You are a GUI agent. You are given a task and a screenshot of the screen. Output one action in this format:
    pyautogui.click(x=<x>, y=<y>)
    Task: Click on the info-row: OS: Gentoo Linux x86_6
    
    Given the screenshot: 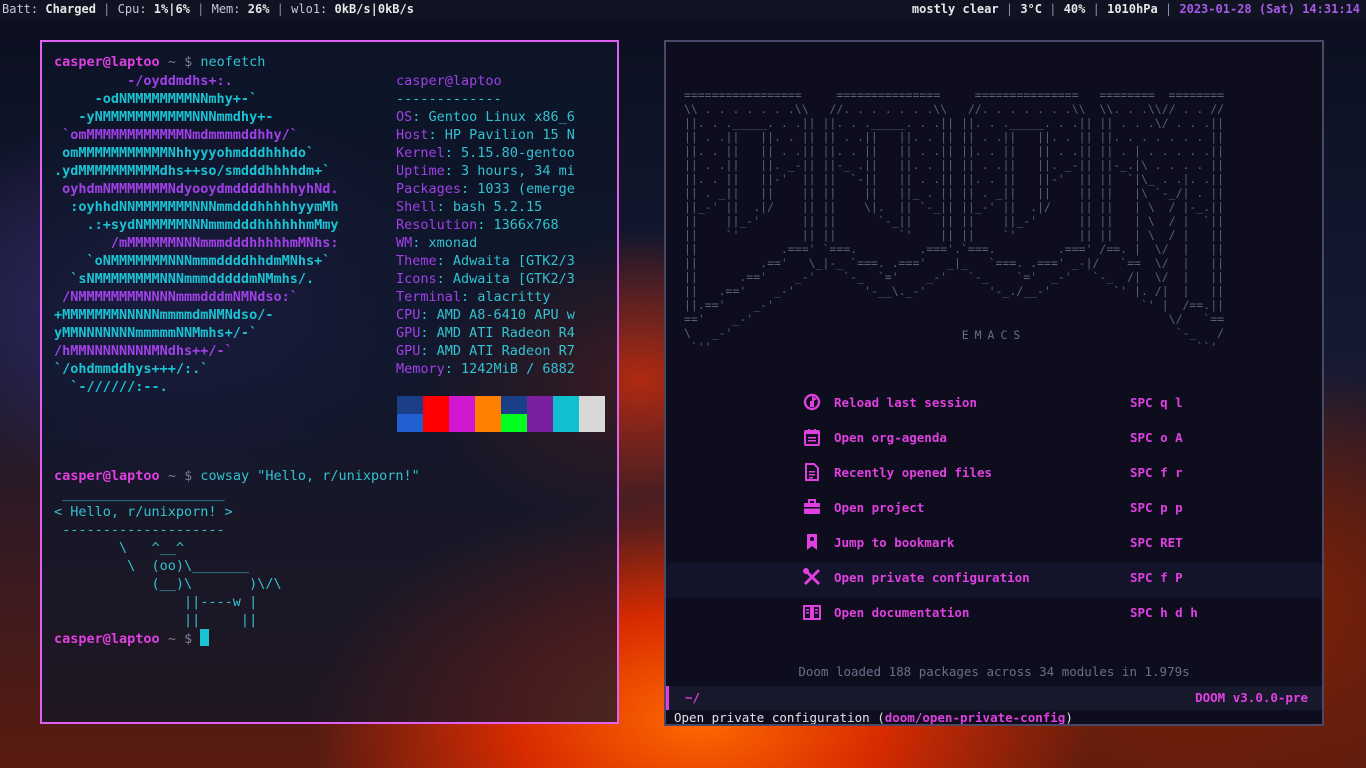 What is the action you would take?
    pyautogui.click(x=485, y=117)
    